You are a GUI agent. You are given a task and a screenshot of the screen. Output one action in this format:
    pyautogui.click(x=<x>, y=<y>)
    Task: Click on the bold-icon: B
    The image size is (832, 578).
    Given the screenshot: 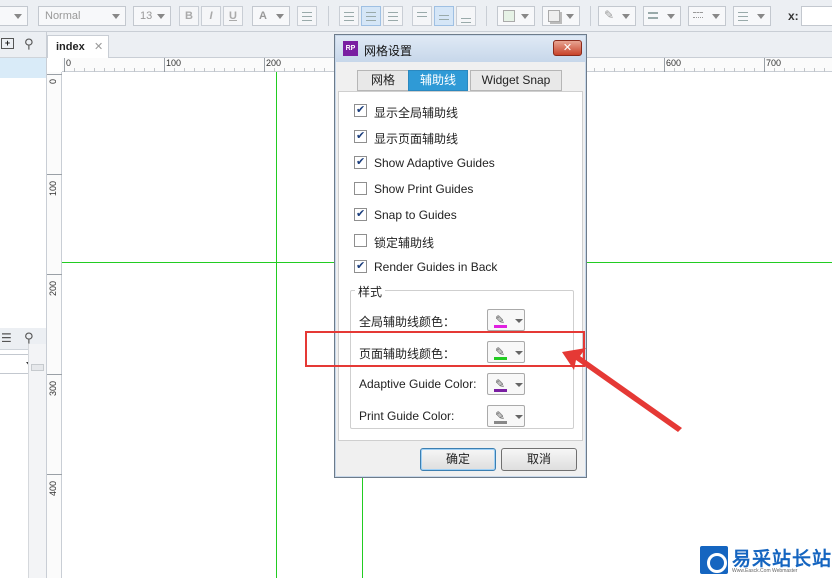 What is the action you would take?
    pyautogui.click(x=189, y=16)
    